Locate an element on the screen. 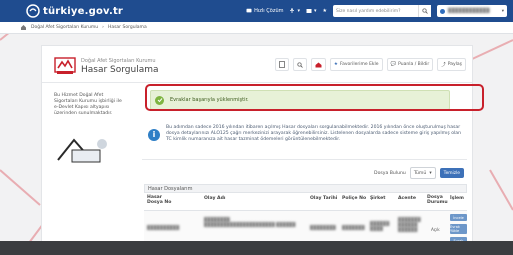  share-label: Paylaş is located at coordinates (454, 64).